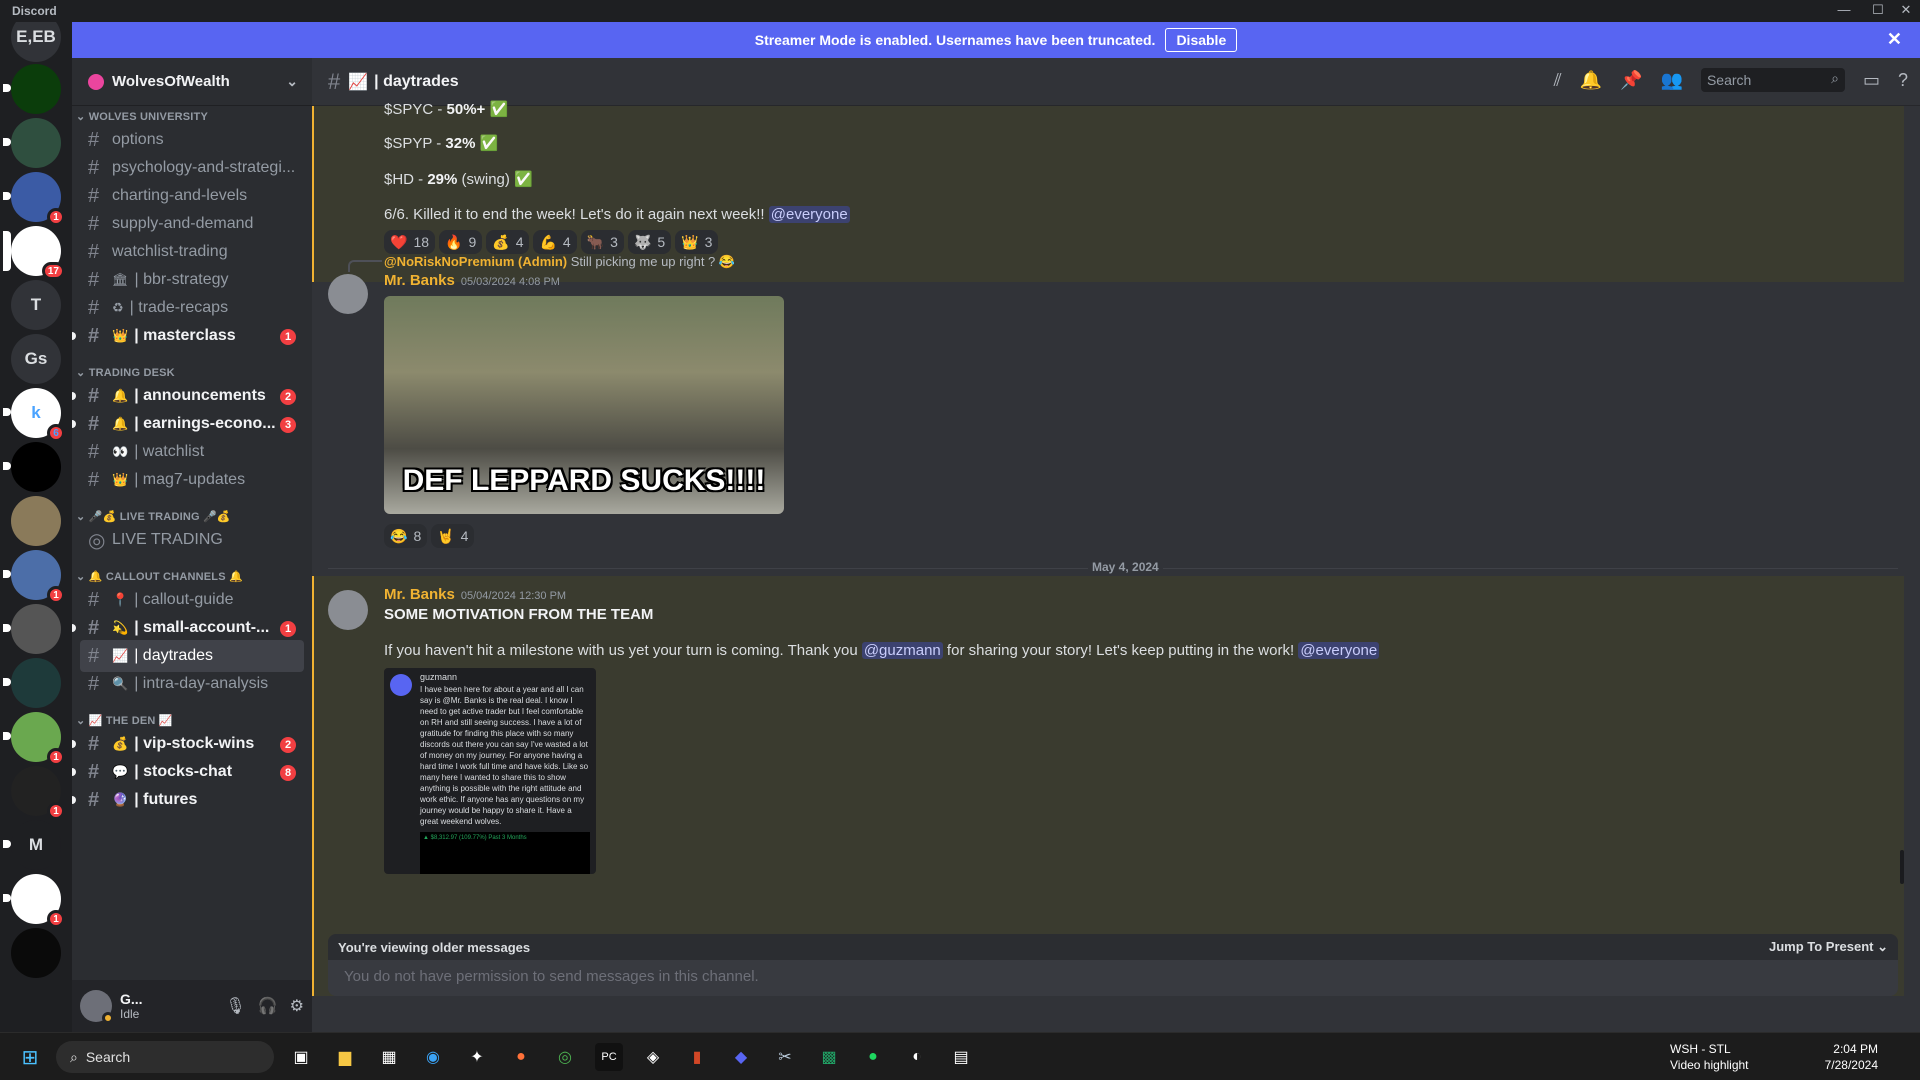 The image size is (1920, 1080). What do you see at coordinates (192, 684) in the screenshot?
I see `channel-item: # 🔍 | intra-day-analysis` at bounding box center [192, 684].